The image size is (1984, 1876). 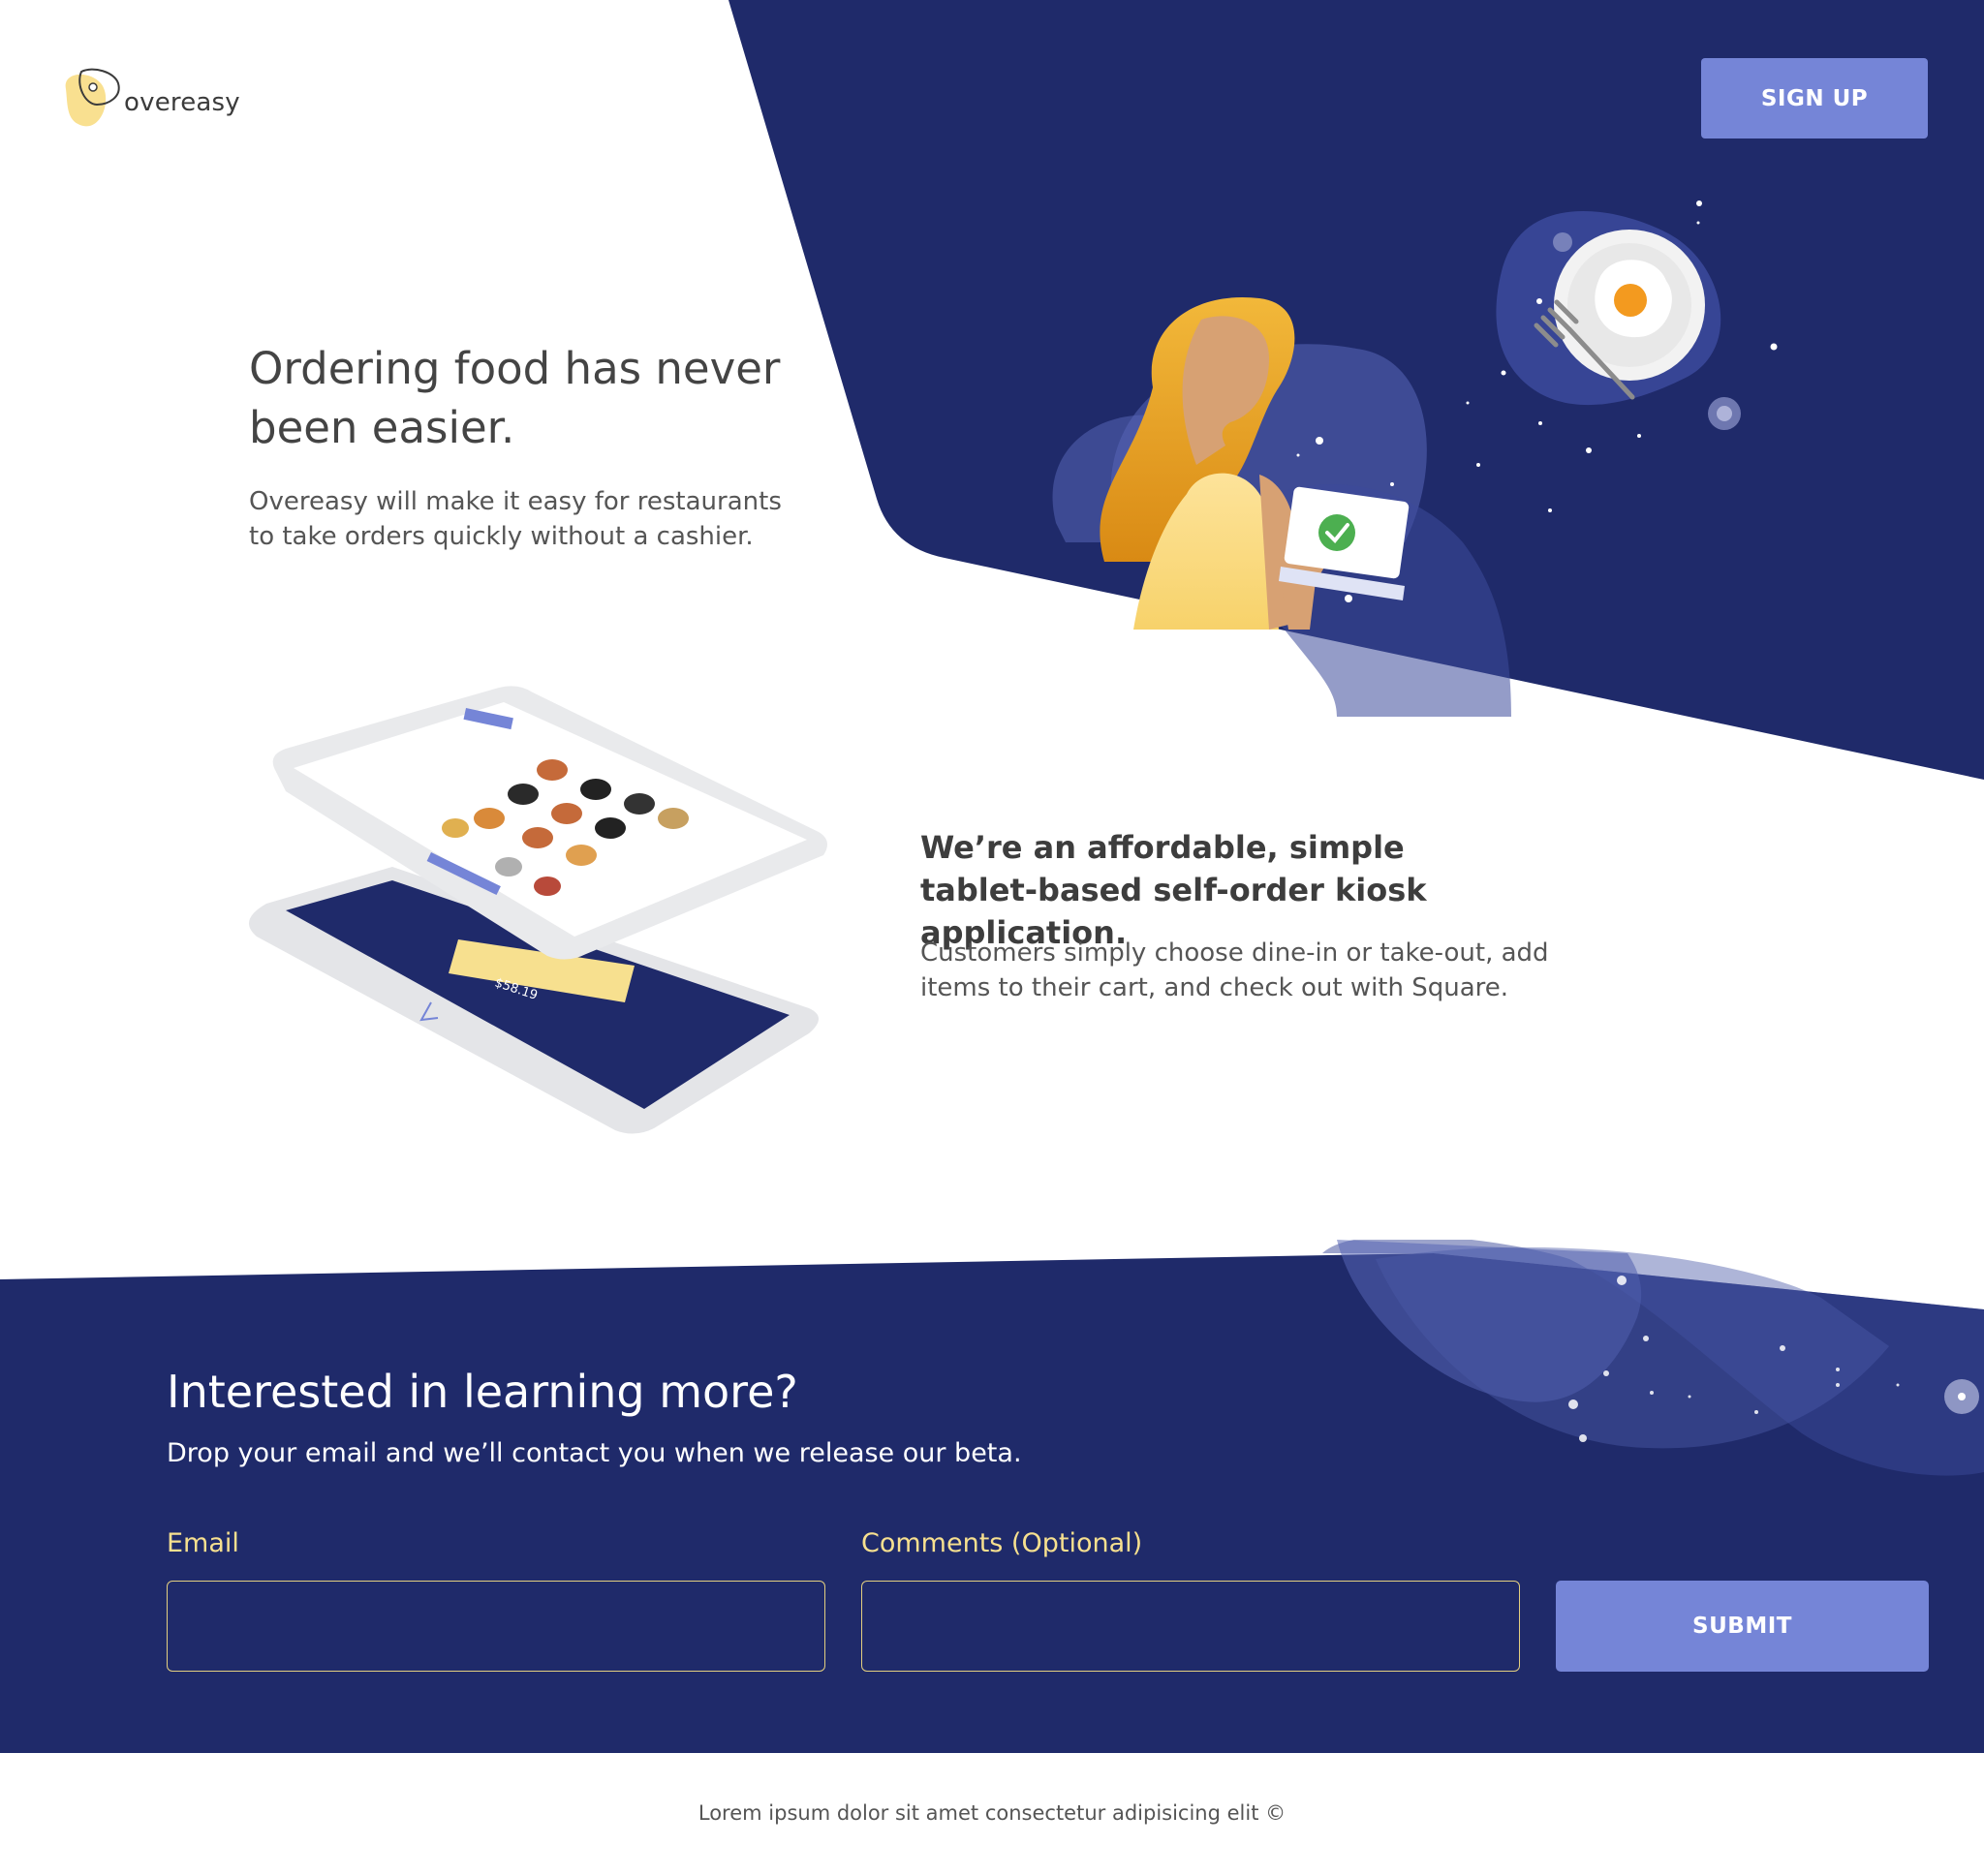 What do you see at coordinates (203, 1543) in the screenshot?
I see `email-label: Email` at bounding box center [203, 1543].